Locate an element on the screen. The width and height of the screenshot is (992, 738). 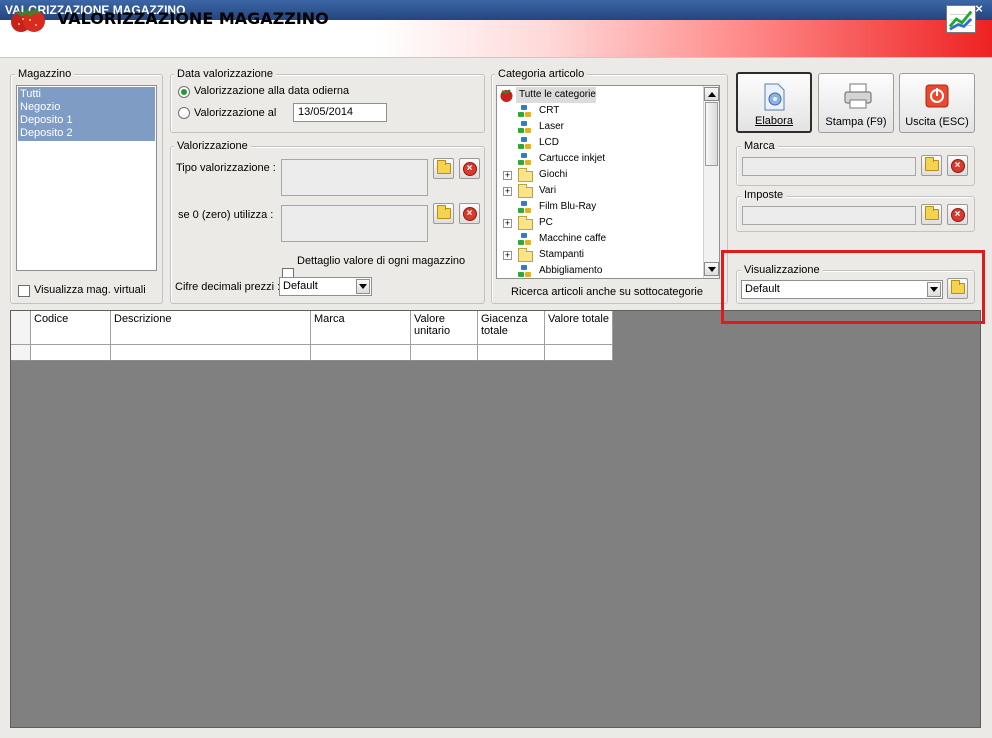
uscita-button: Uscita (ESC) is located at coordinates (937, 103).